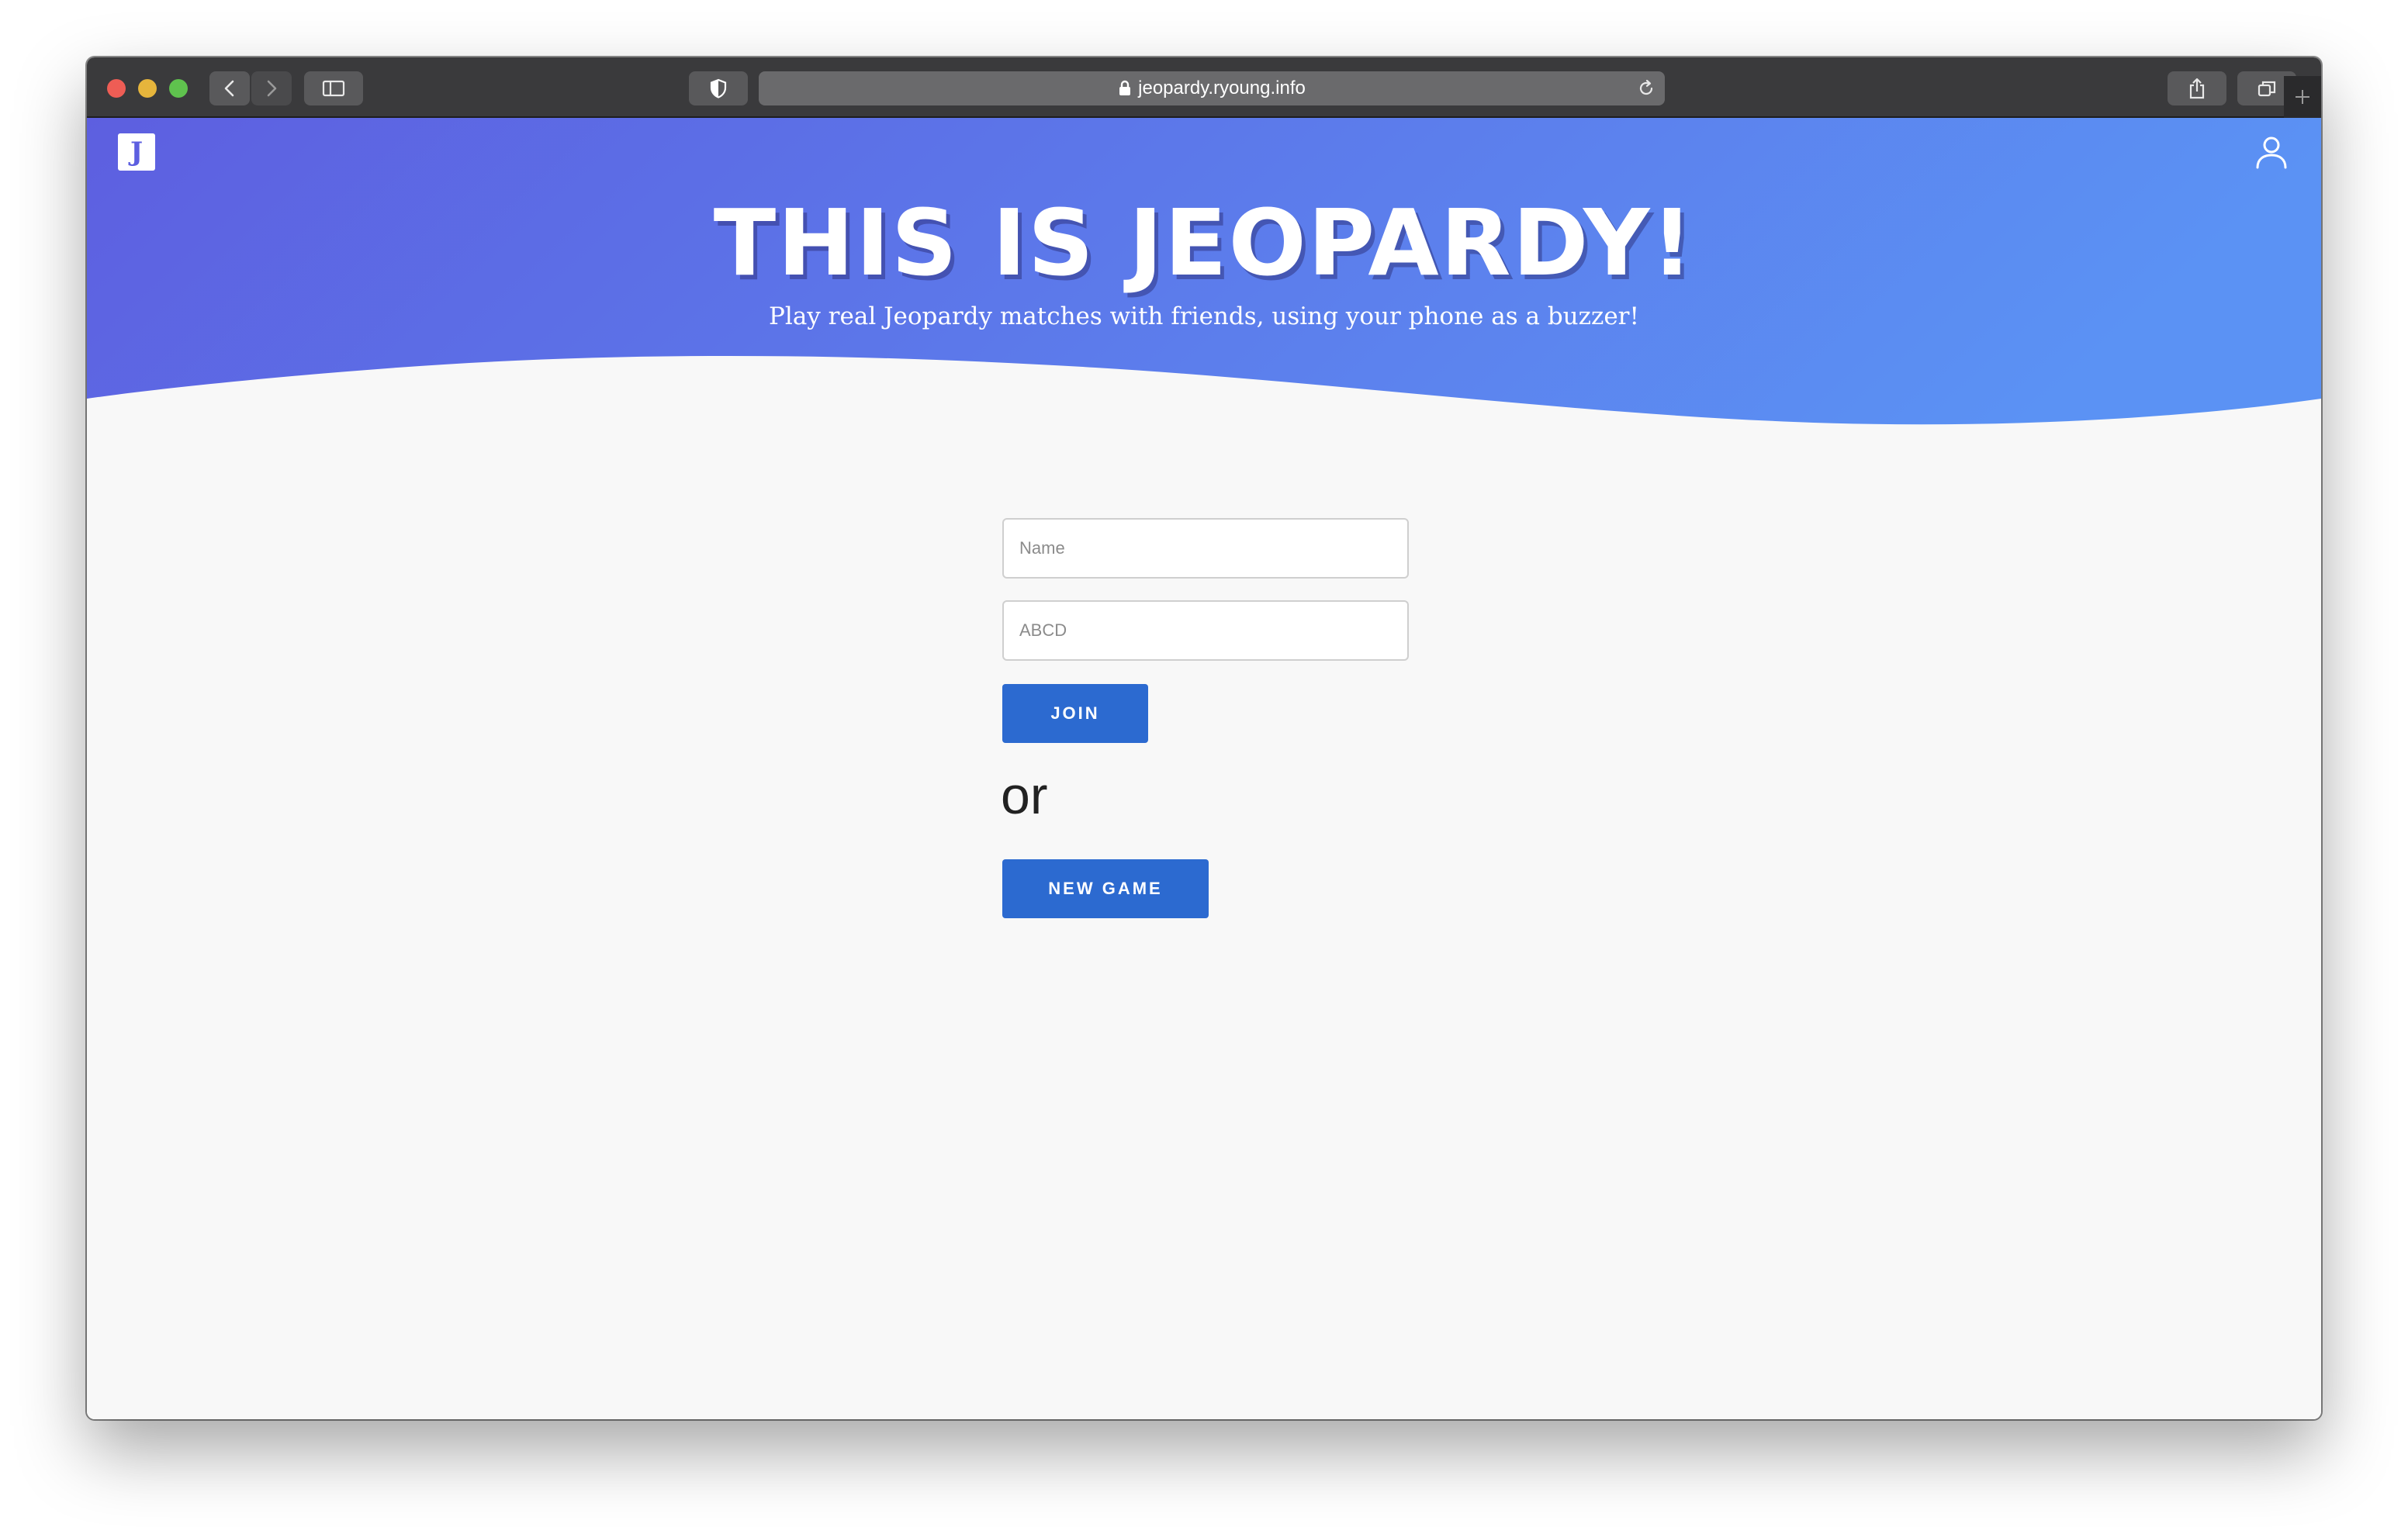 The image size is (2408, 1534). What do you see at coordinates (1075, 713) in the screenshot?
I see `join-button: JOIN` at bounding box center [1075, 713].